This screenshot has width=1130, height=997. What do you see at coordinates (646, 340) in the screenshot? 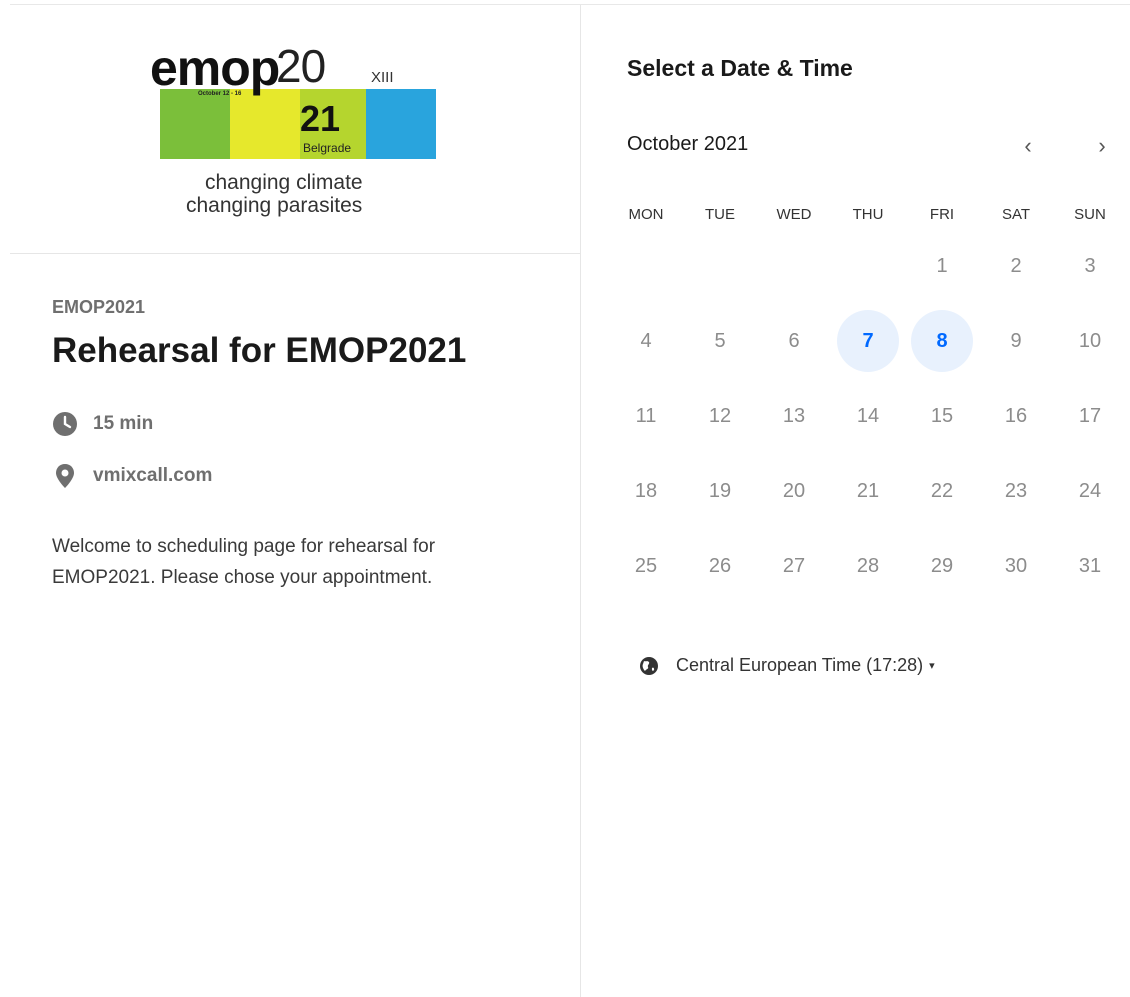
I see `calendar-day-4: 4` at bounding box center [646, 340].